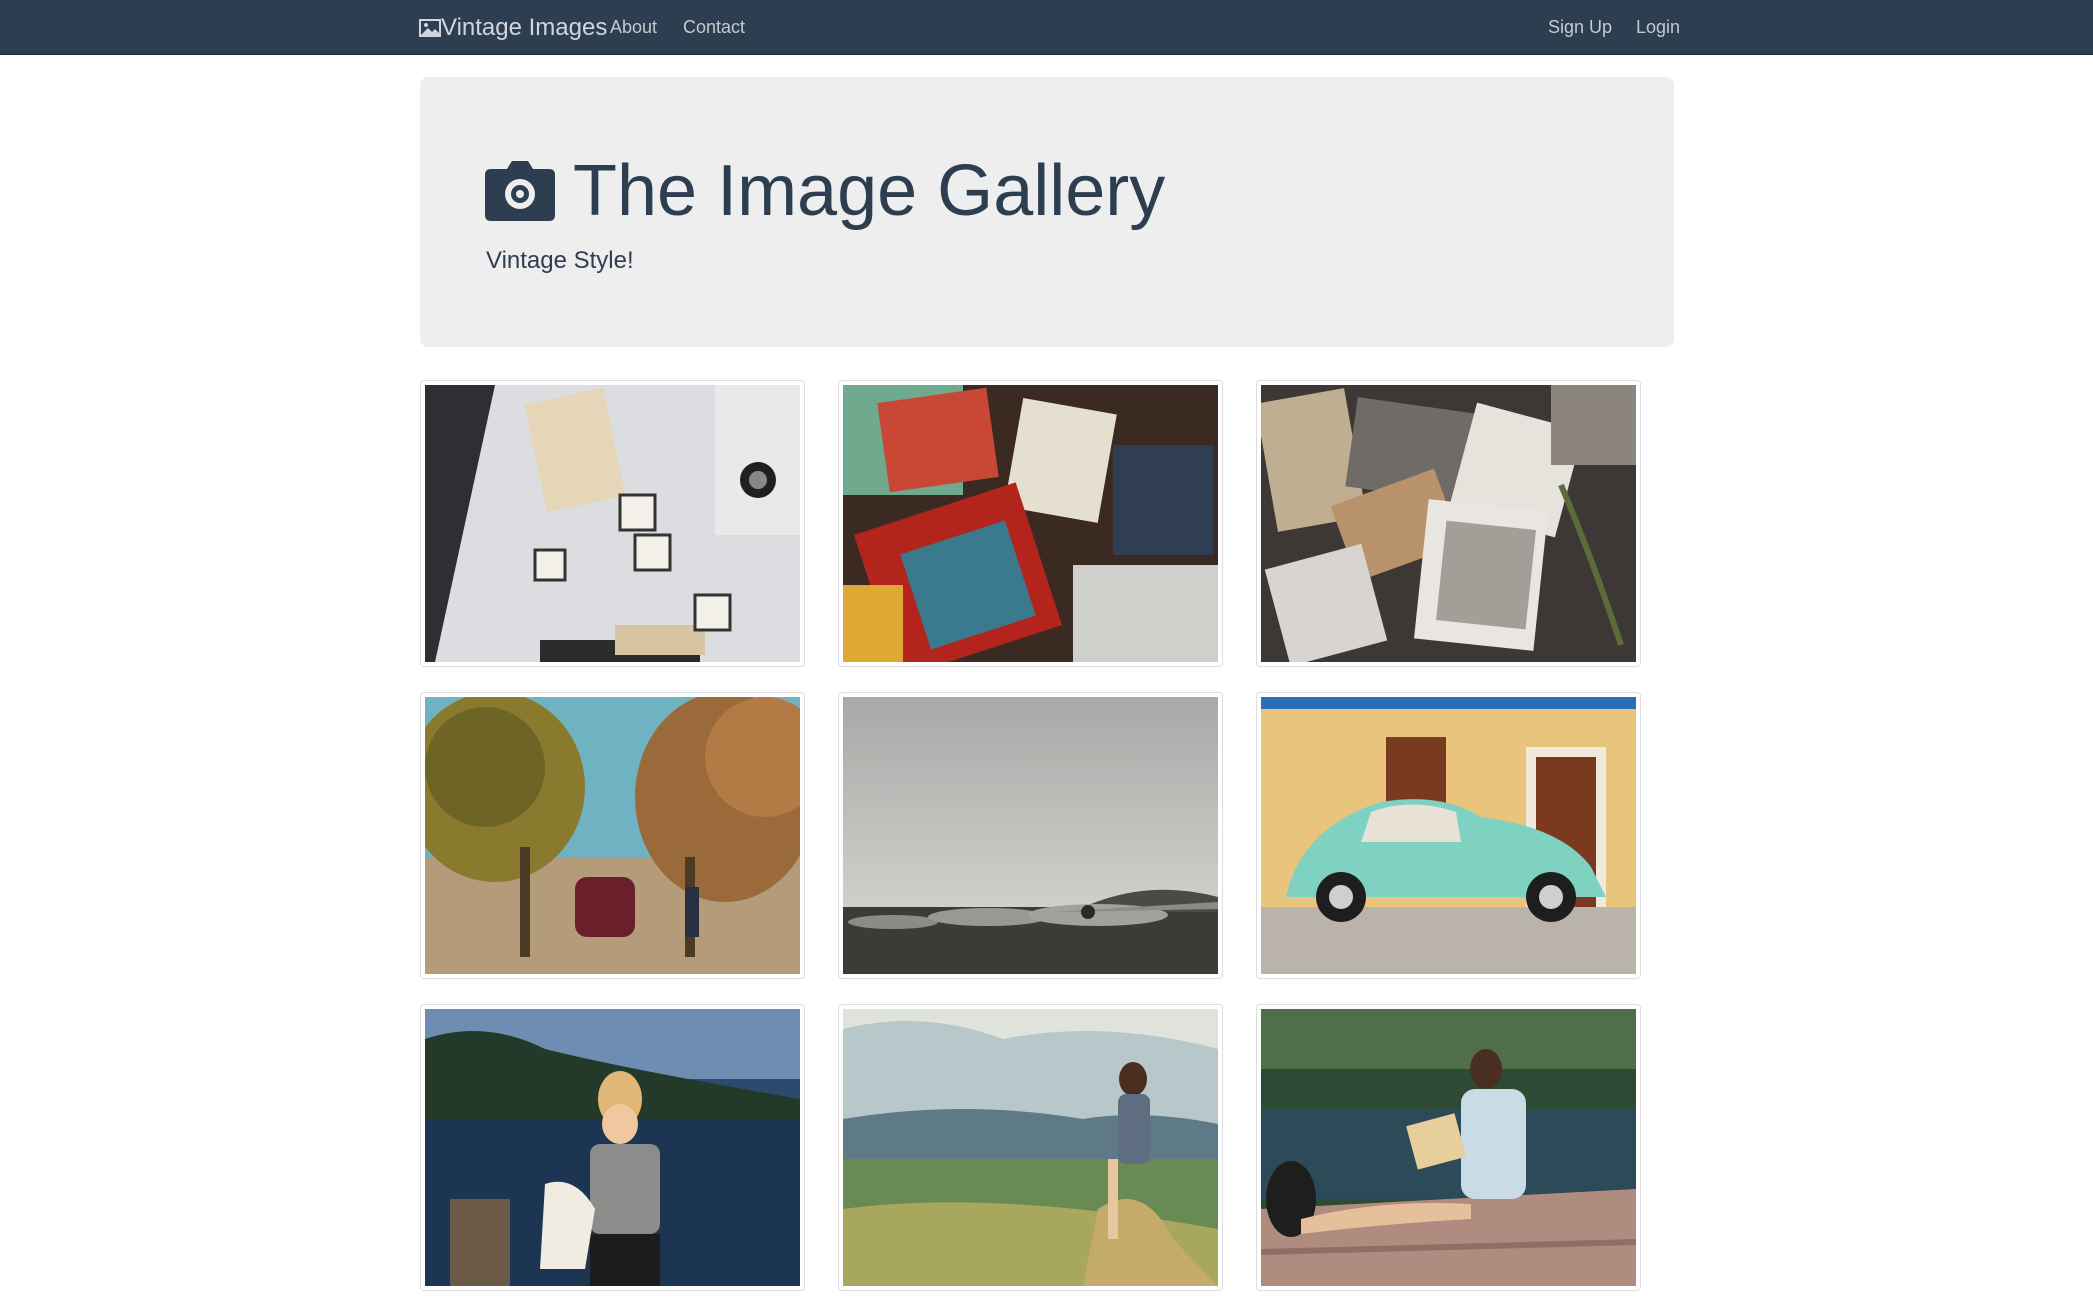 Image resolution: width=2093 pixels, height=1316 pixels. Describe the element at coordinates (1658, 27) in the screenshot. I see `nav-login-link: Login` at that location.